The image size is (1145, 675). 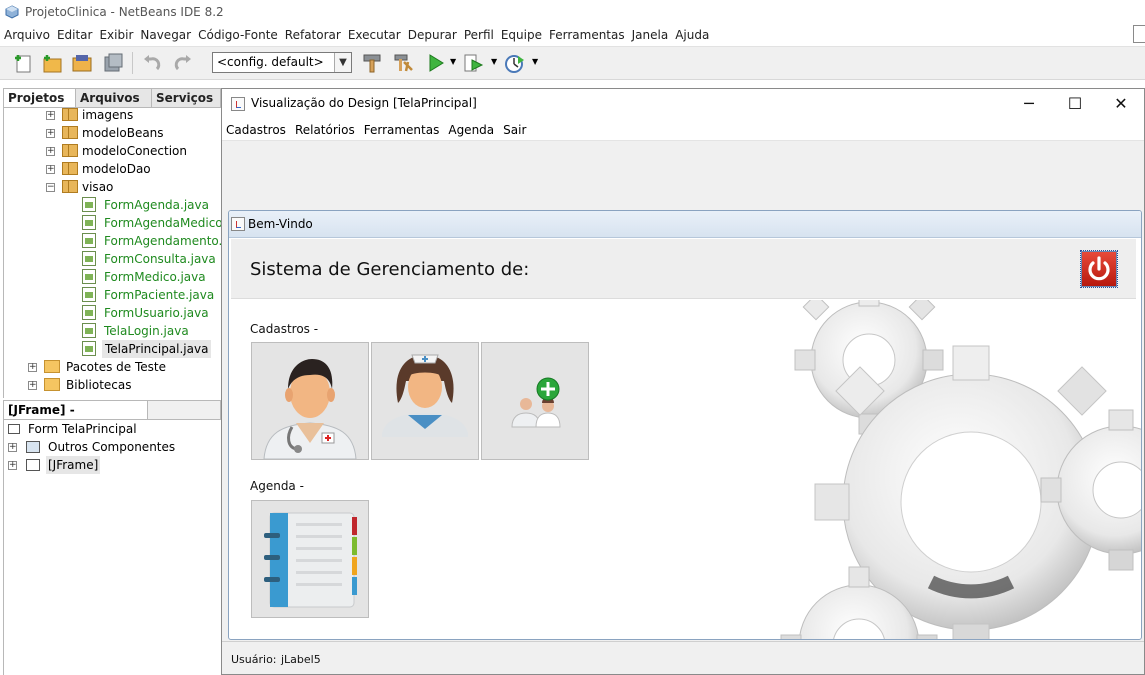 I want to click on user-label: Usuário:, so click(x=254, y=659).